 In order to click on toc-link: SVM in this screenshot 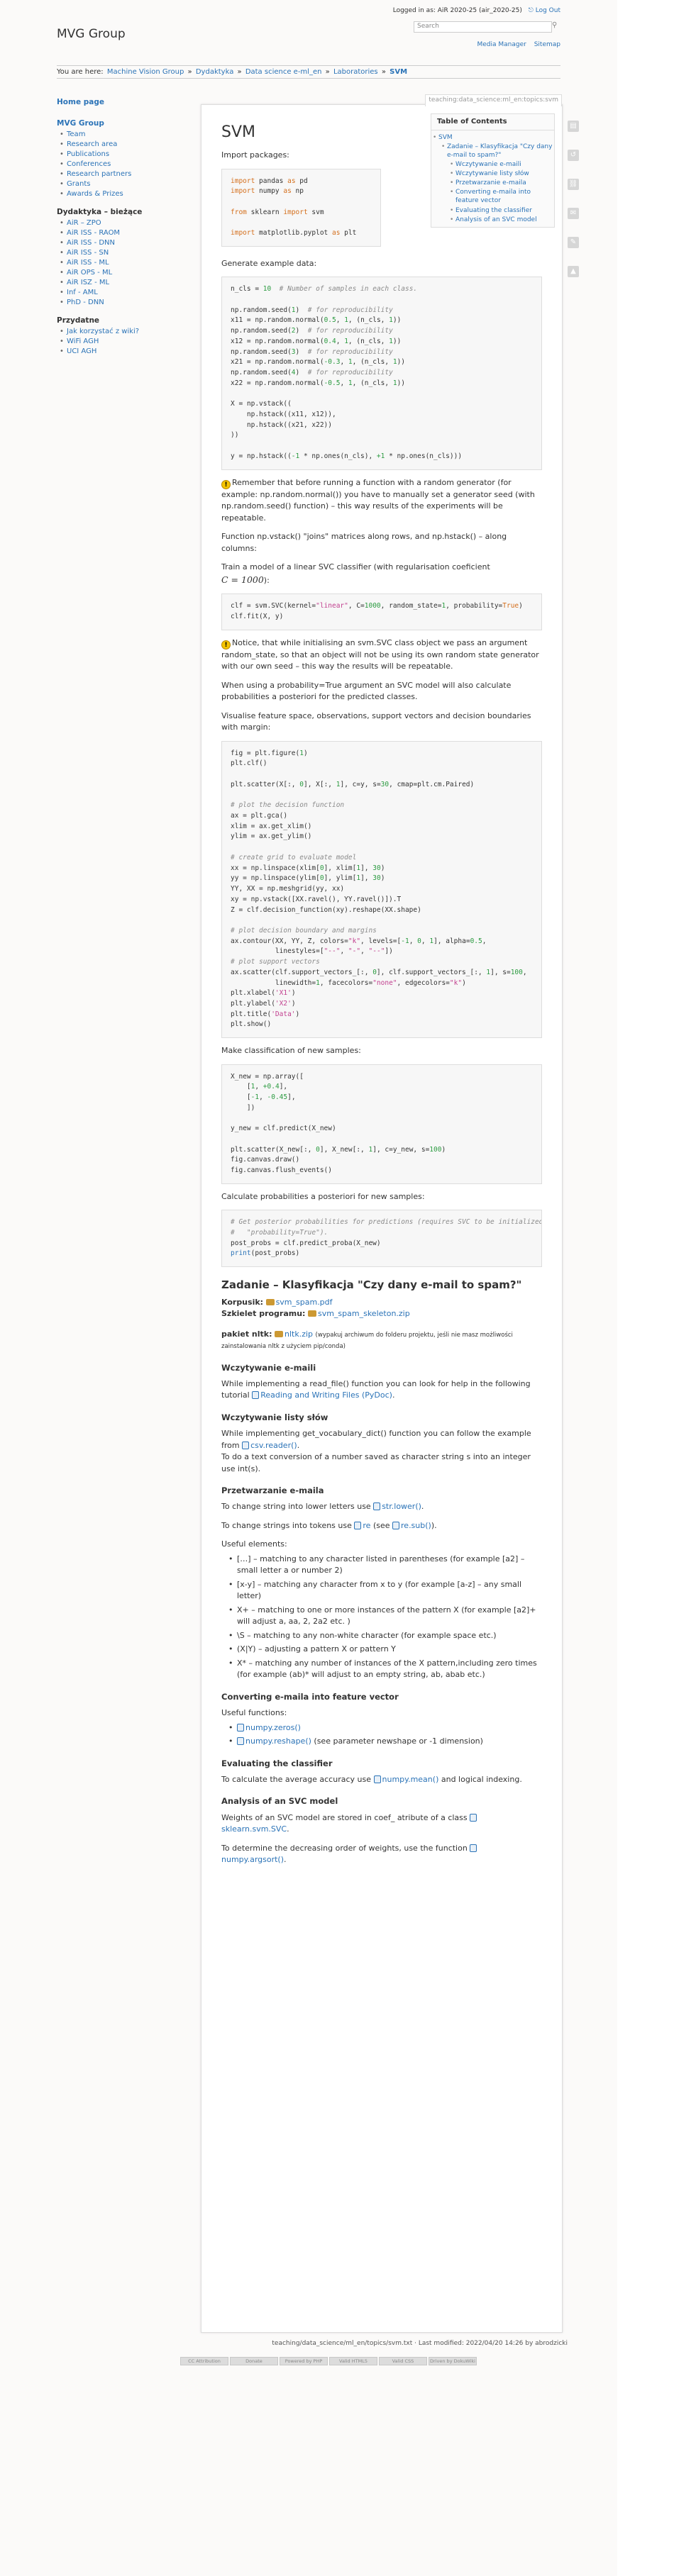, I will do `click(446, 137)`.